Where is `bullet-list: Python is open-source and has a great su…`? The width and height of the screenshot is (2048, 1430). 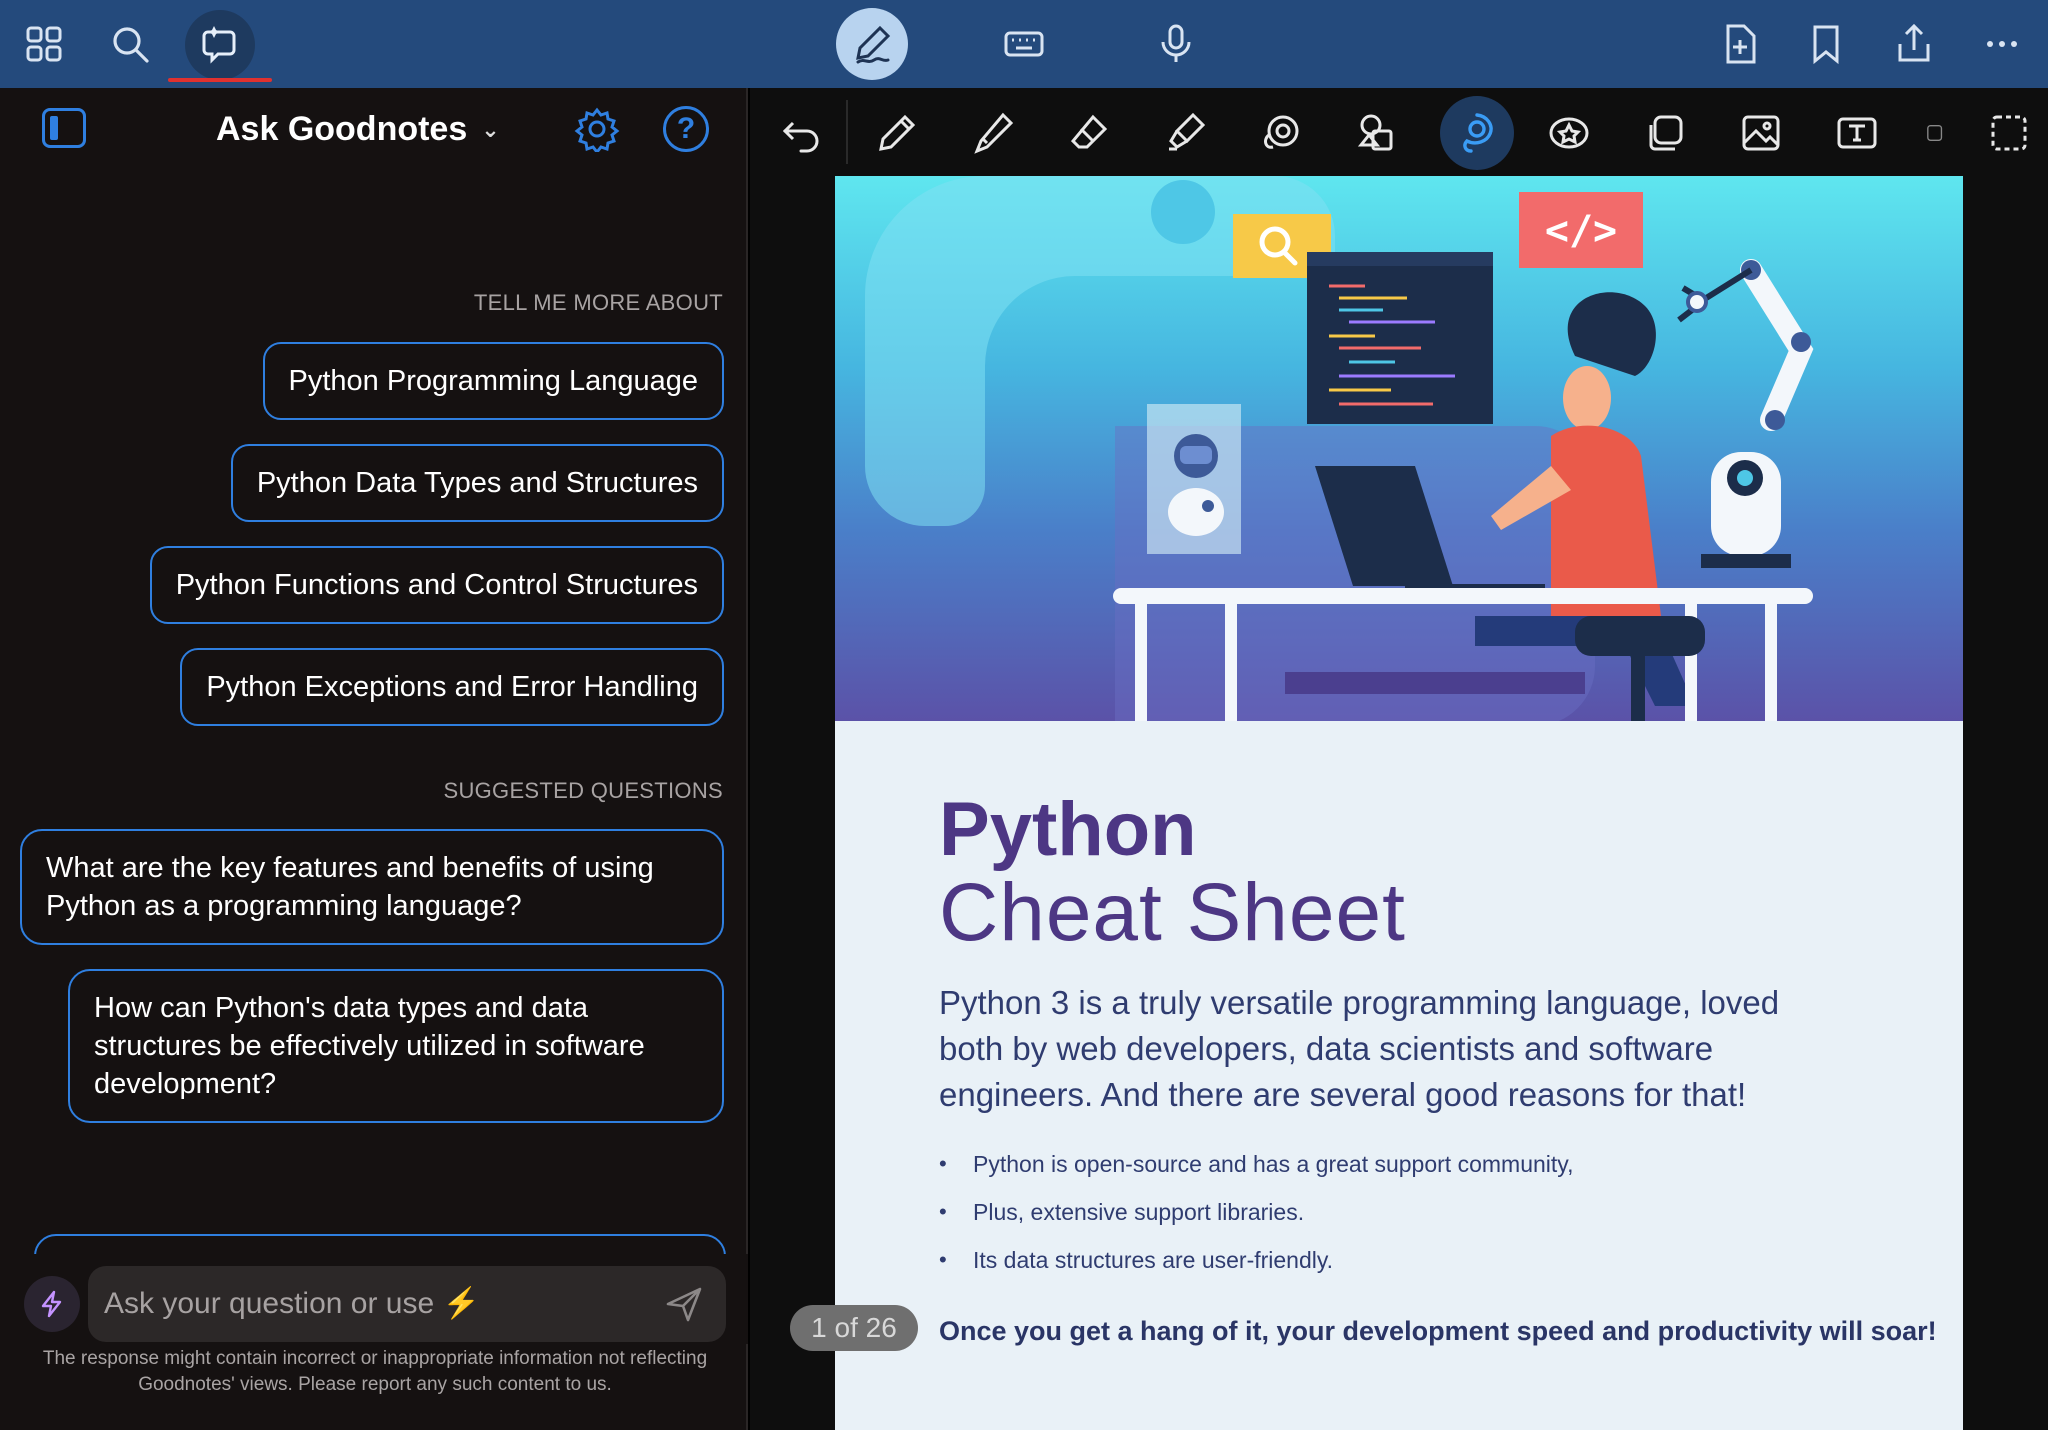
bullet-list: Python is open-source and has a great su… is located at coordinates (1256, 1212).